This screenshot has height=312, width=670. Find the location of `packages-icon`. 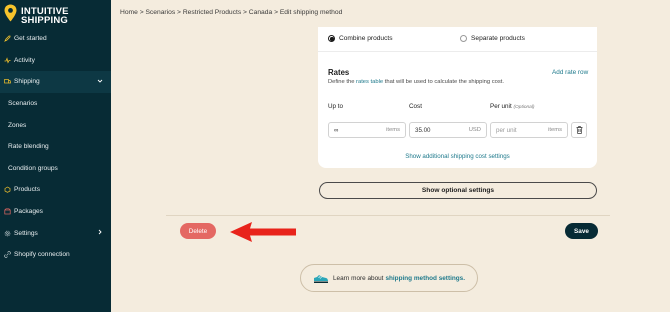

packages-icon is located at coordinates (7, 211).